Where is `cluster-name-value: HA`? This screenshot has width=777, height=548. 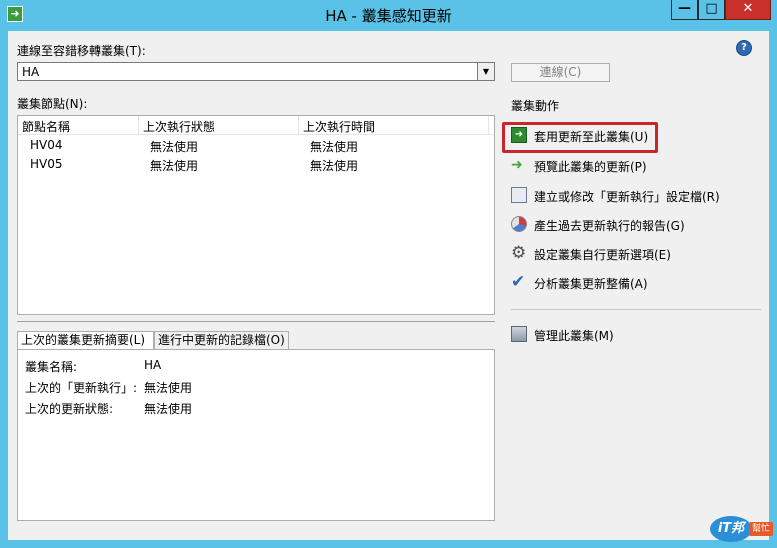 cluster-name-value: HA is located at coordinates (153, 365).